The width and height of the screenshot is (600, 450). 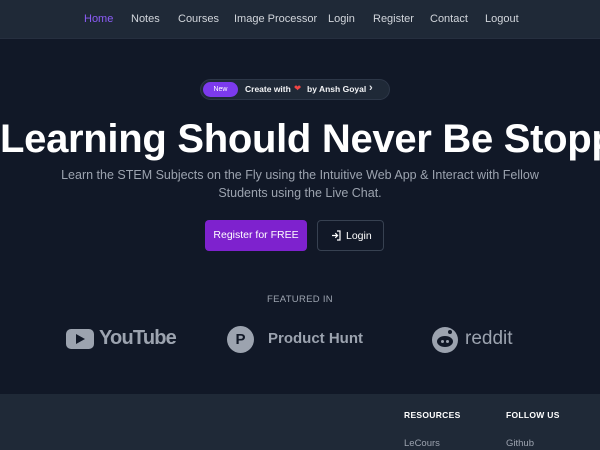 I want to click on register-free-button: Register for FREE, so click(x=256, y=235).